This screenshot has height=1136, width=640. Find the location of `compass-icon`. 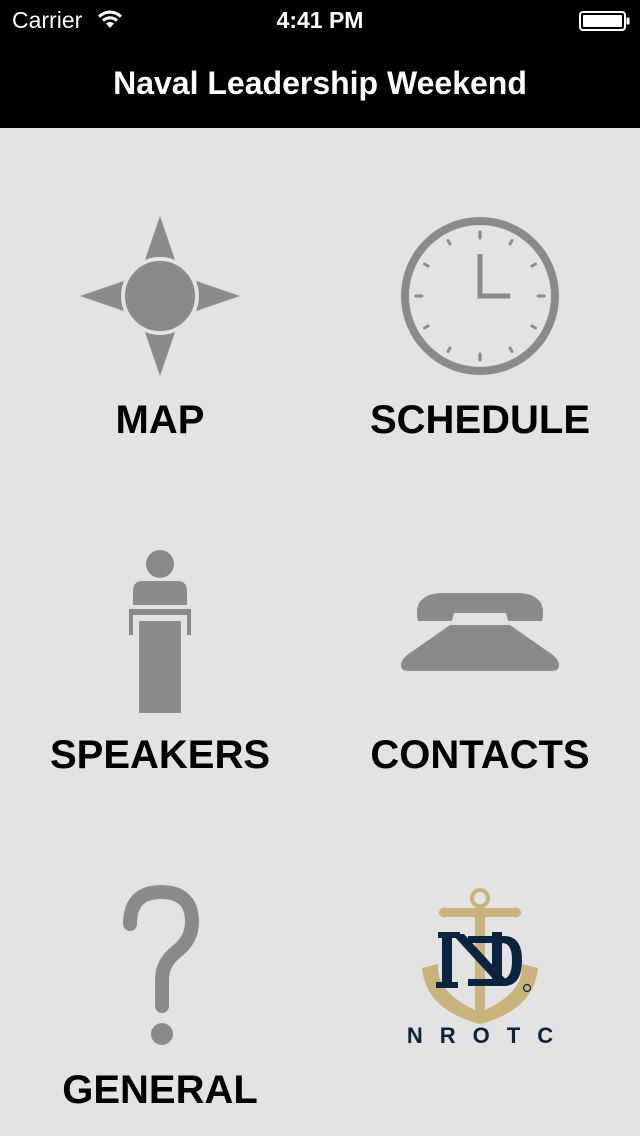

compass-icon is located at coordinates (160, 296).